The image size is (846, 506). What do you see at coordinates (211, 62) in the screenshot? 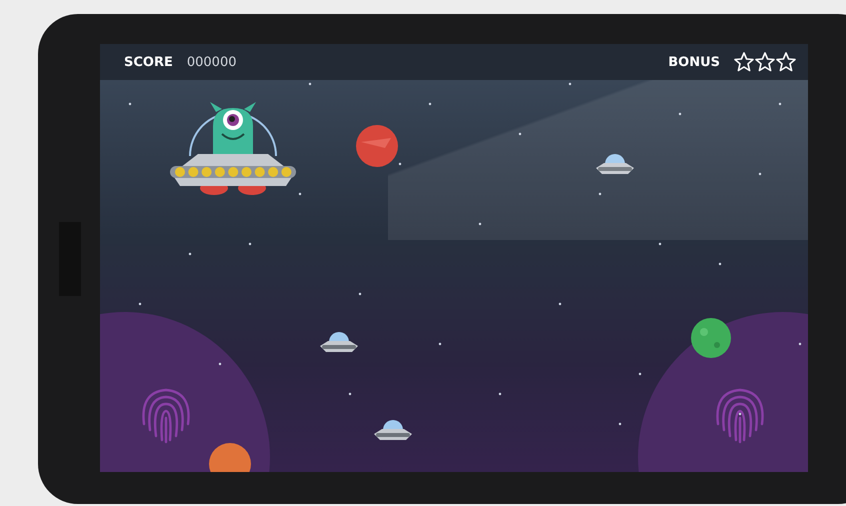
I see `score-value: 000000` at bounding box center [211, 62].